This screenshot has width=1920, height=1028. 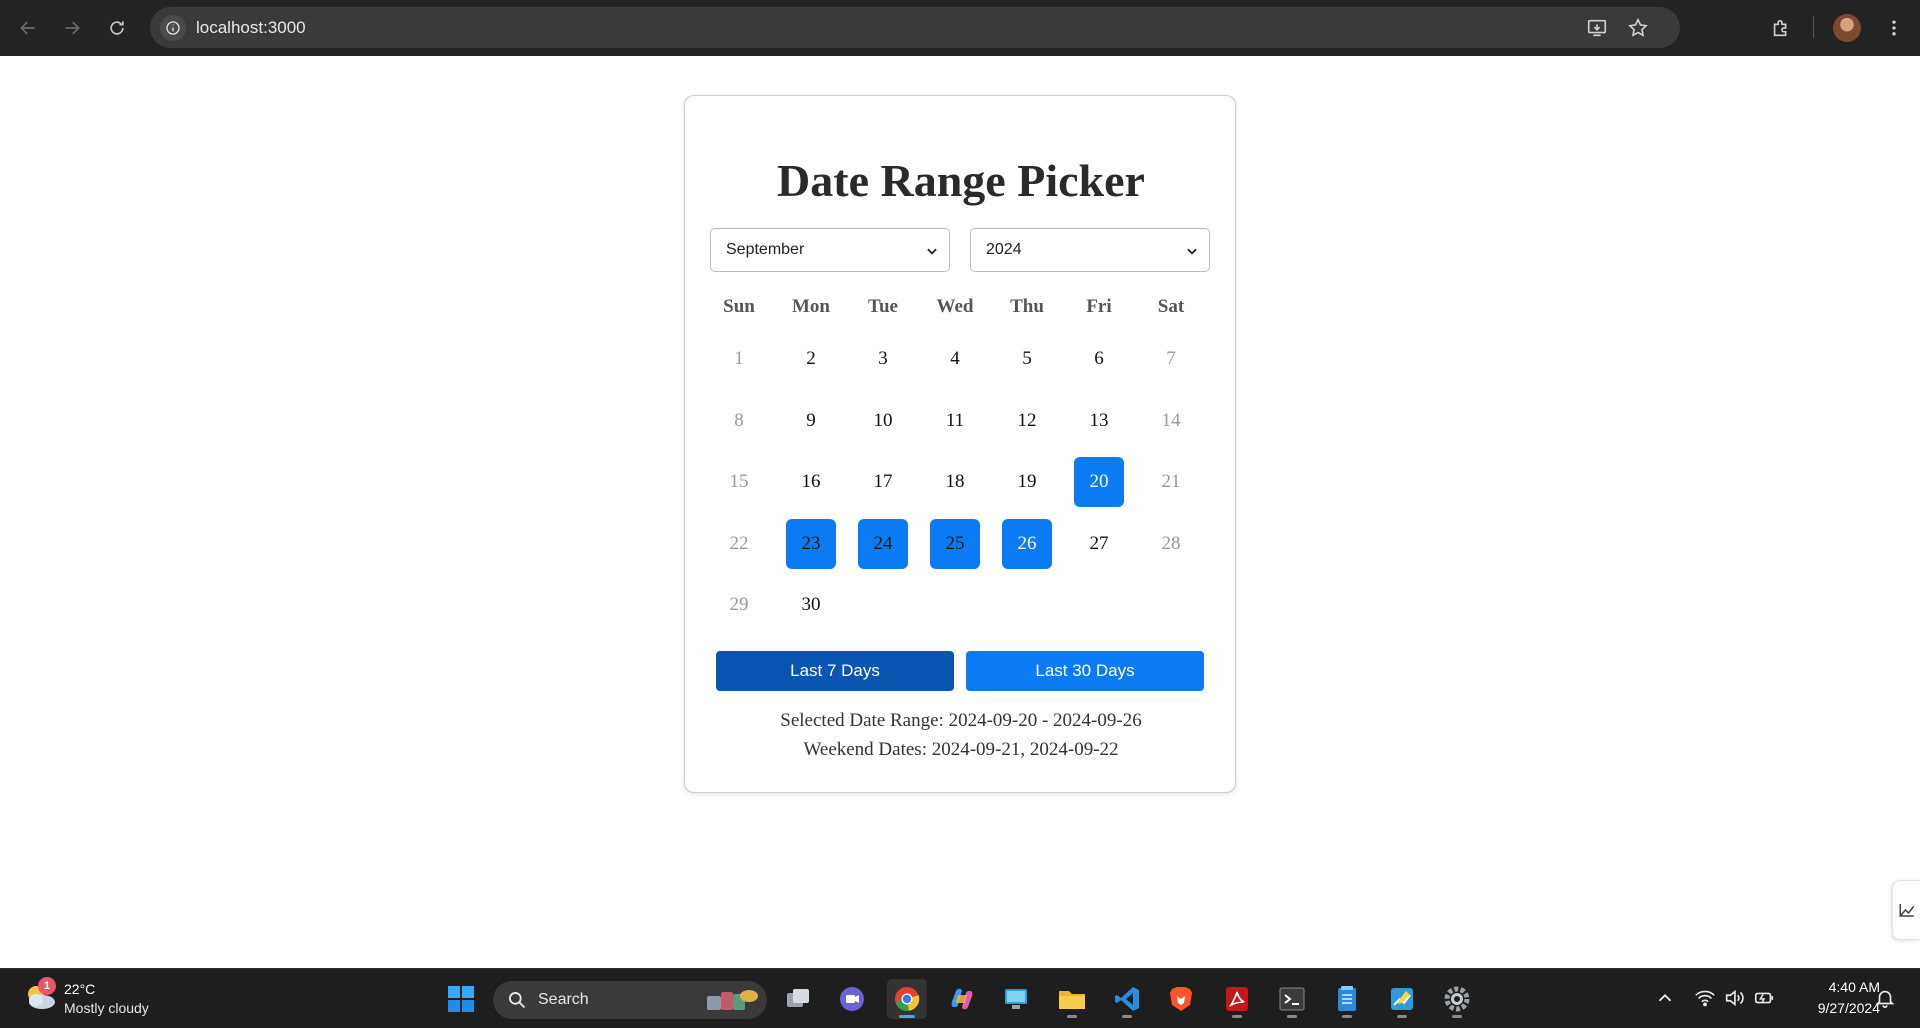 I want to click on arrow-left-icon, so click(x=27, y=28).